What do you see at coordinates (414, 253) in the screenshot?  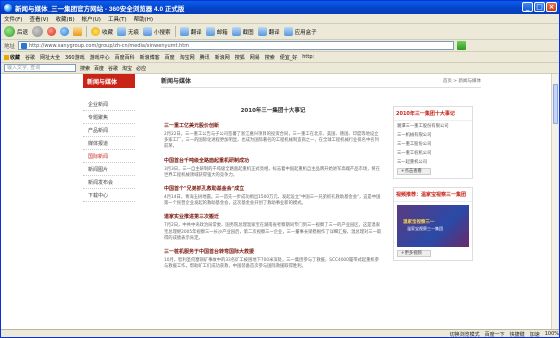 I see `more-videos-button: +更多视频` at bounding box center [414, 253].